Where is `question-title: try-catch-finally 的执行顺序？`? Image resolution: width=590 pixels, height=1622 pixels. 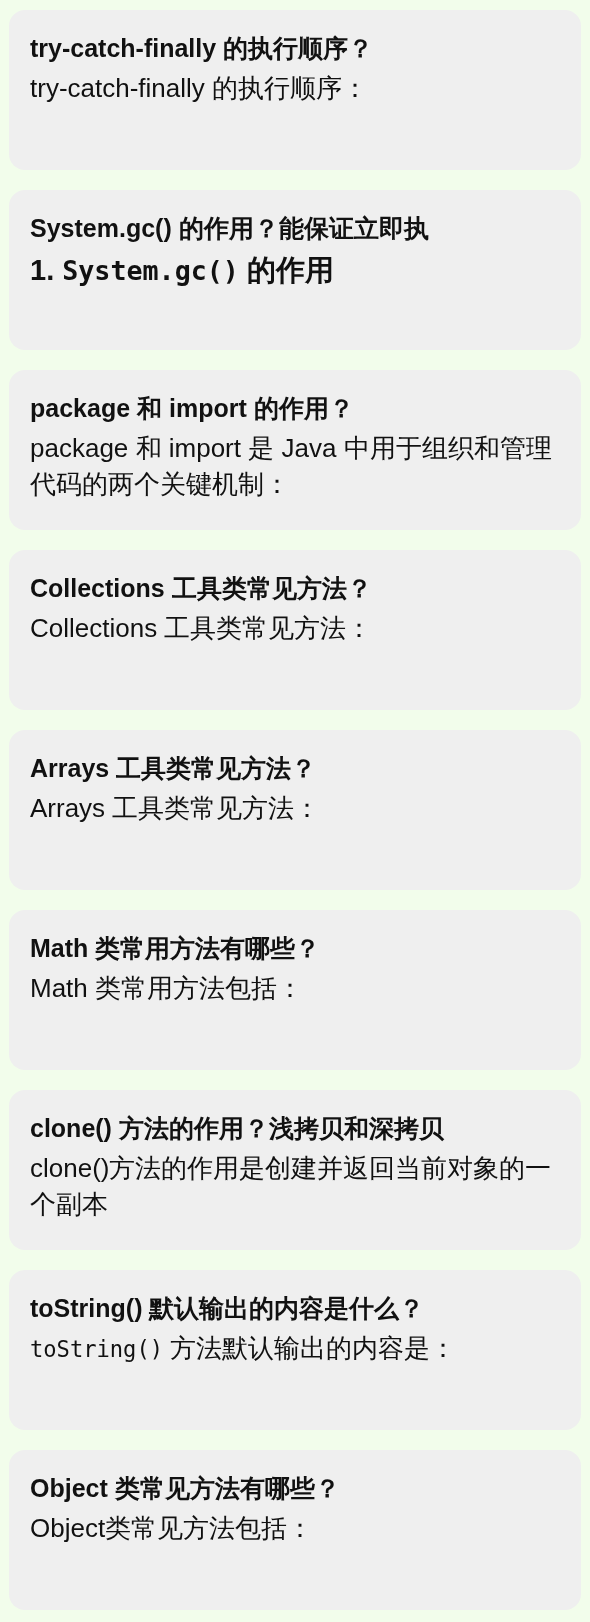
question-title: try-catch-finally 的执行顺序？ is located at coordinates (202, 48).